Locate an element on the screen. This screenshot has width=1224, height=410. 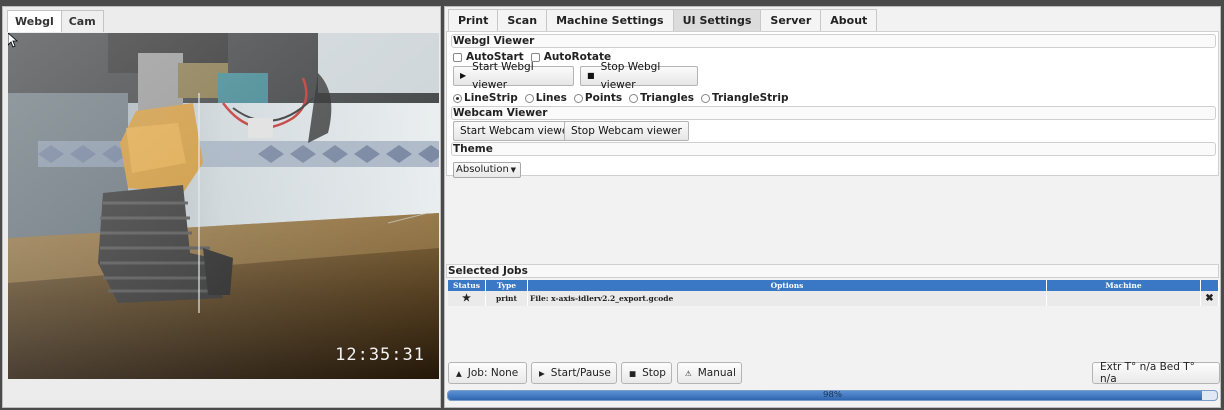
tab-cam: Cam is located at coordinates (82, 21).